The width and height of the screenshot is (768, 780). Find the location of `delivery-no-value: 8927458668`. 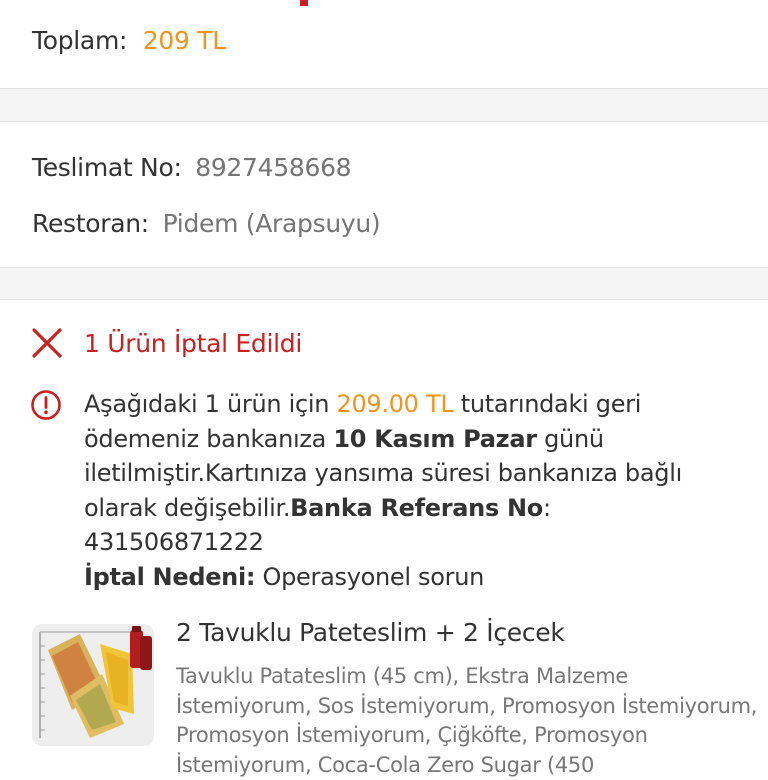

delivery-no-value: 8927458668 is located at coordinates (273, 167).